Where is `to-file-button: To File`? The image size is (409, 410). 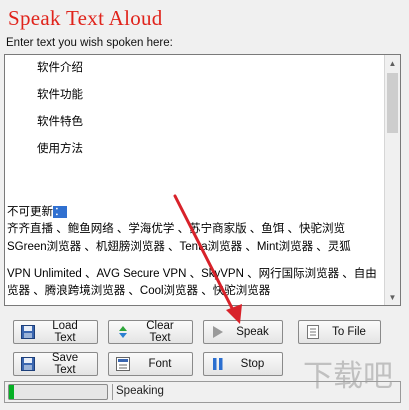 to-file-button: To File is located at coordinates (339, 332).